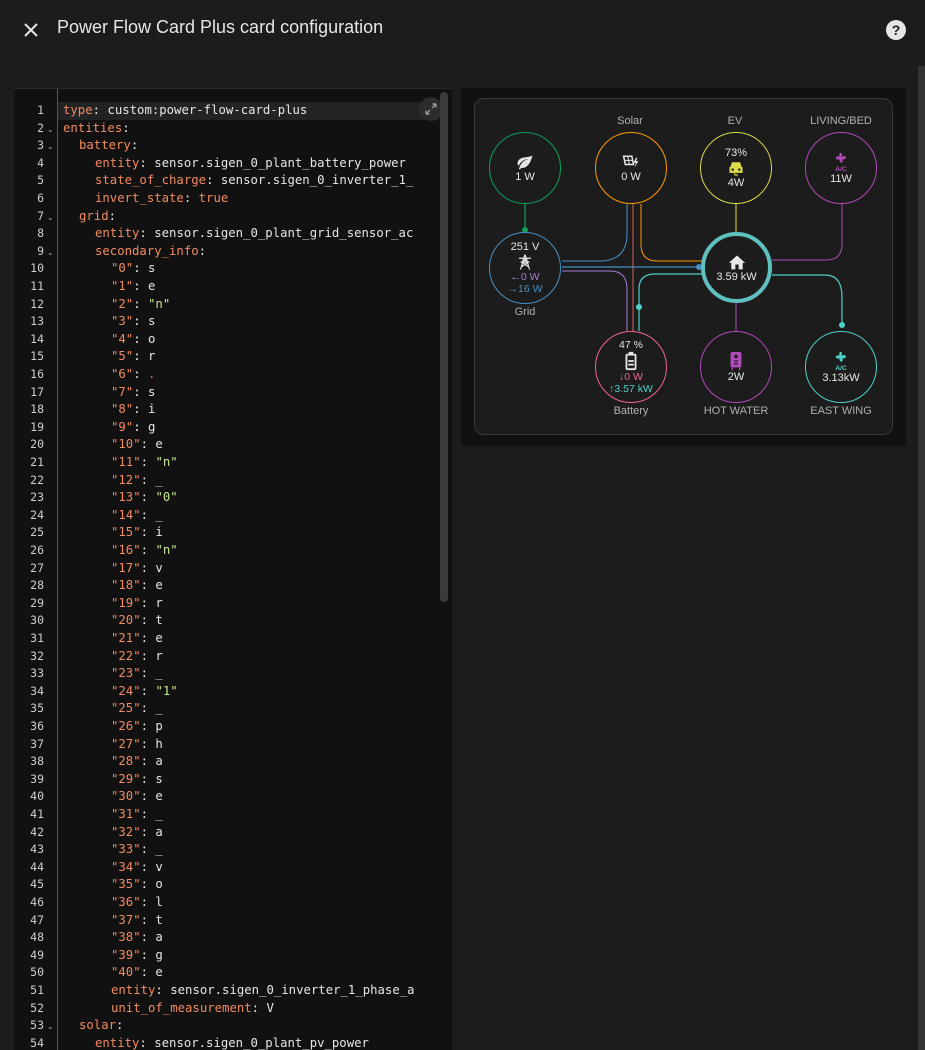 Image resolution: width=925 pixels, height=1050 pixels. I want to click on code-line: "13": "0", so click(118, 498).